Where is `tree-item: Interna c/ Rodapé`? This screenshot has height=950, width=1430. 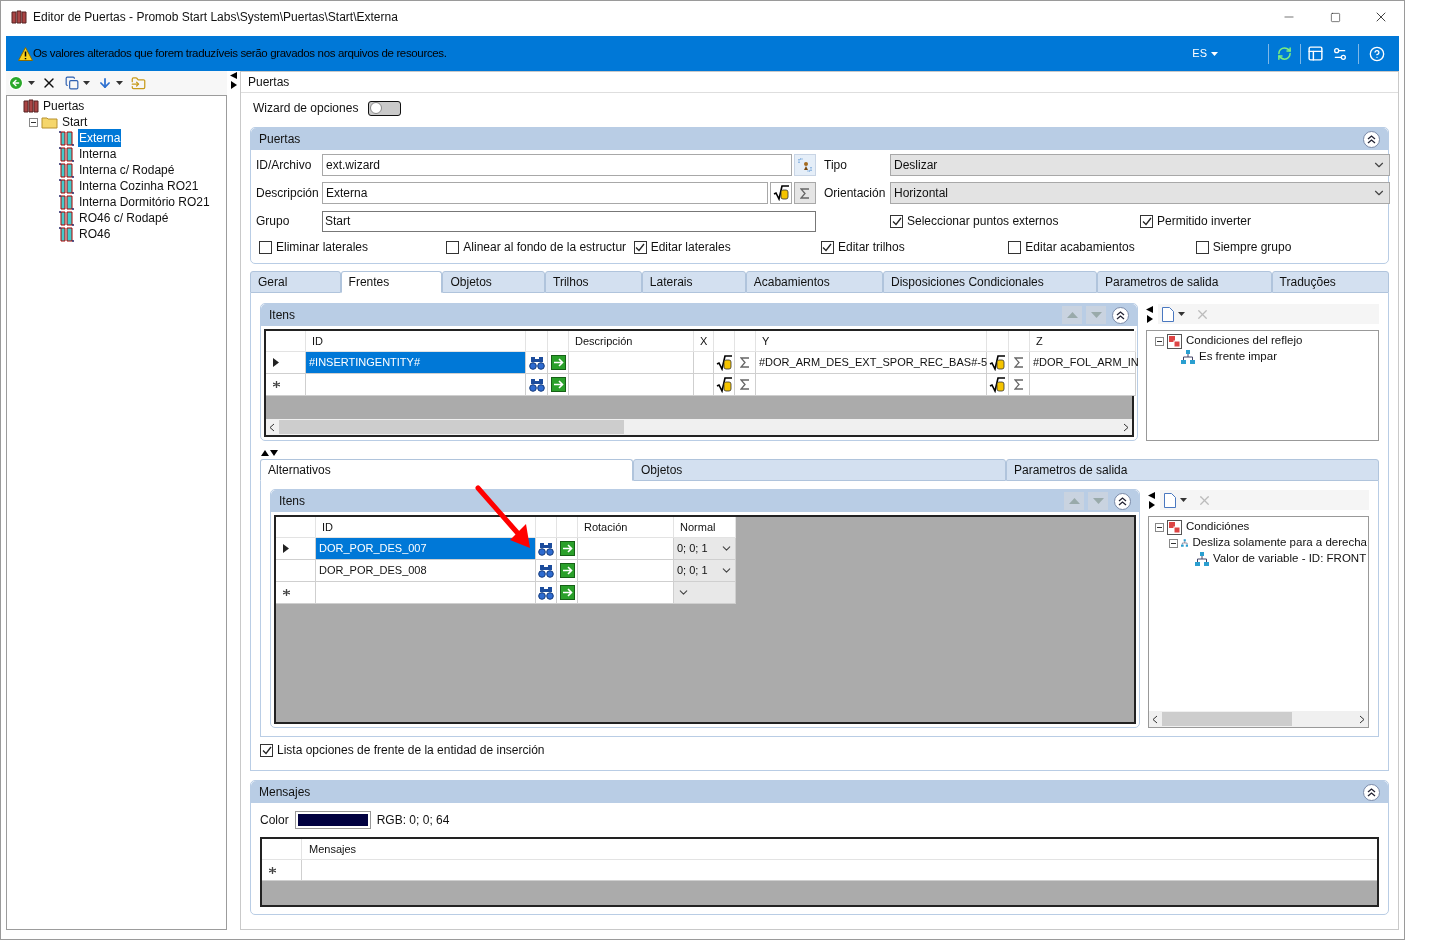 tree-item: Interna c/ Rodapé is located at coordinates (127, 170).